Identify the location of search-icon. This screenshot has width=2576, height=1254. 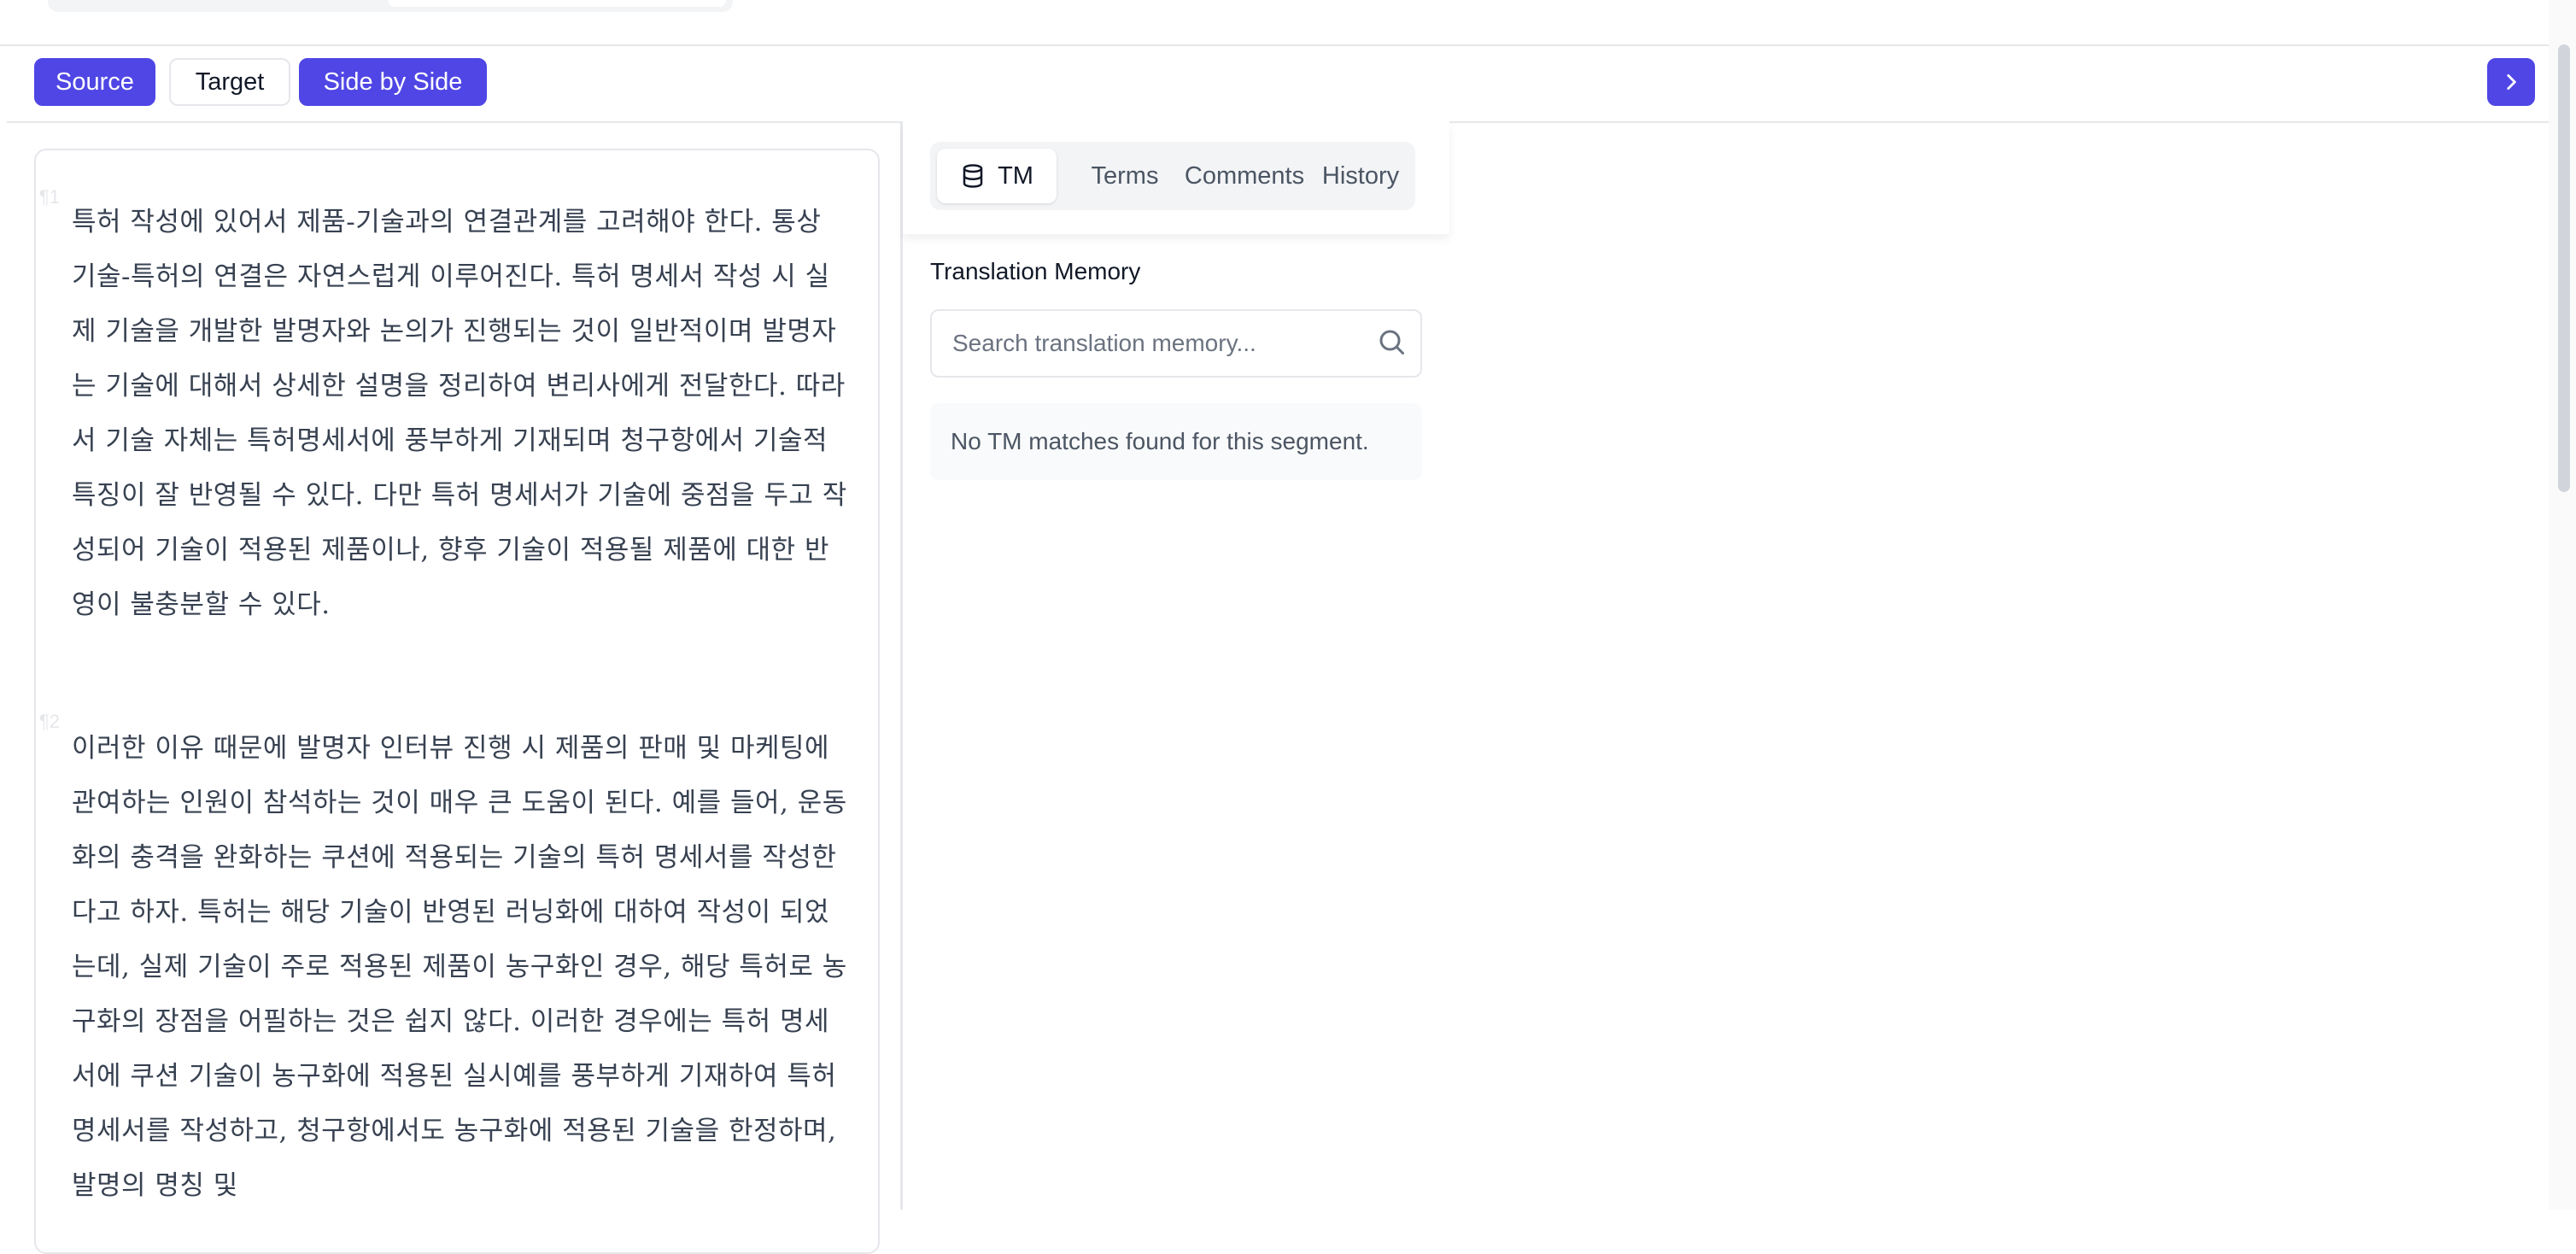
(1391, 341).